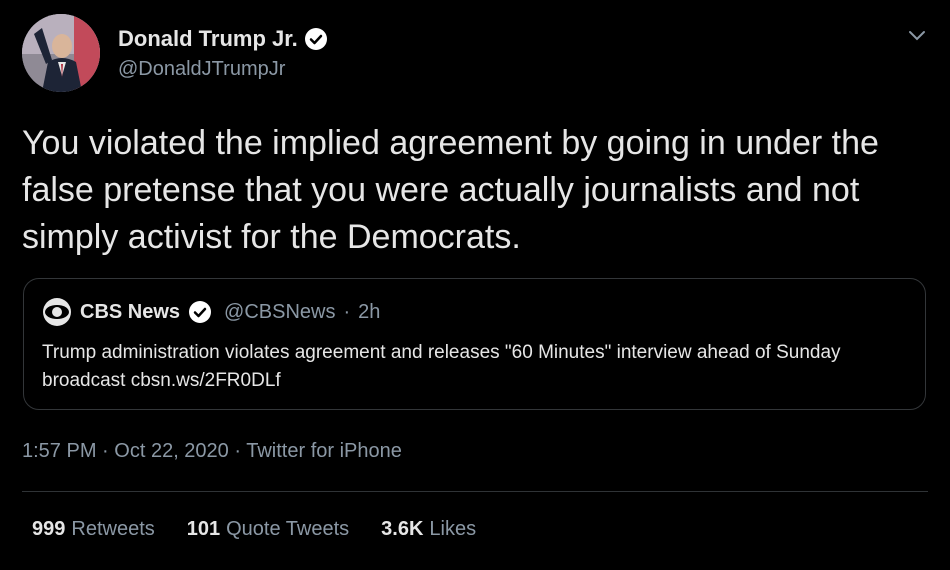  Describe the element at coordinates (428, 529) in the screenshot. I see `likes-stat: 3.6K Likes` at that location.